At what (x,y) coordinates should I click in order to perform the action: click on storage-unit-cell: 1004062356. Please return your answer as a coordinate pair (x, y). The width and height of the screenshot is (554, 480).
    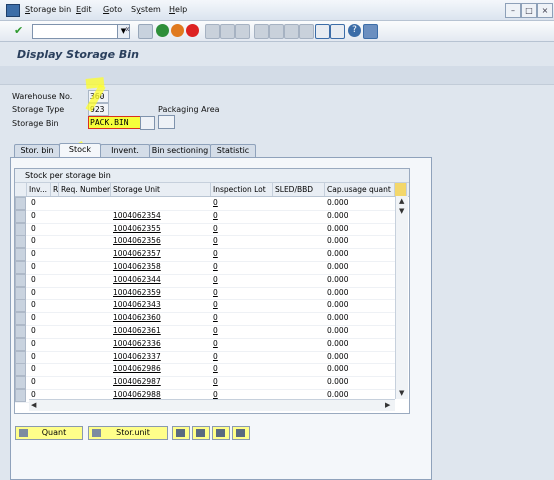
    Looking at the image, I should click on (136, 241).